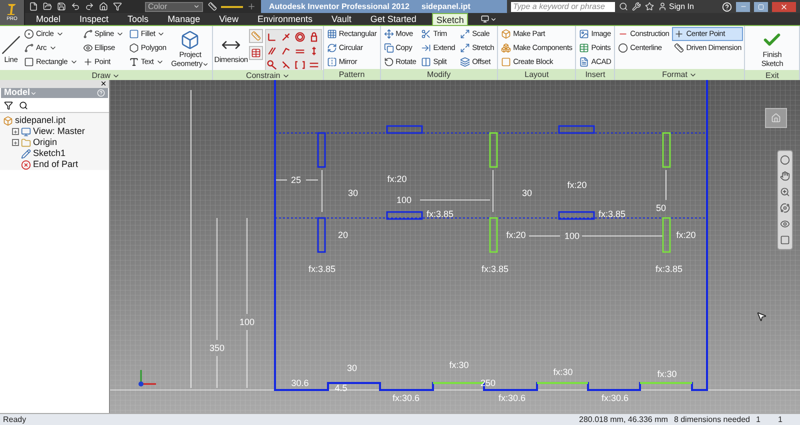  What do you see at coordinates (772, 75) in the screenshot?
I see `group-label: Exit` at bounding box center [772, 75].